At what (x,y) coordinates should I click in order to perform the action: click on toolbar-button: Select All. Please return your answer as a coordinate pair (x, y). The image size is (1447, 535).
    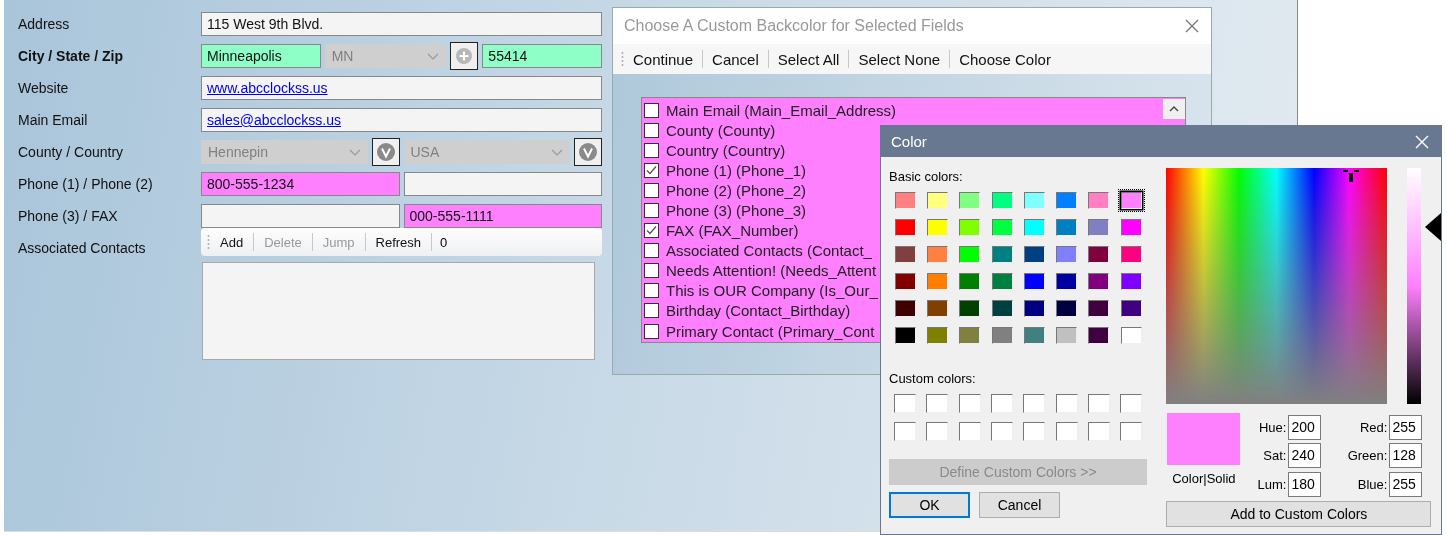
    Looking at the image, I should click on (808, 59).